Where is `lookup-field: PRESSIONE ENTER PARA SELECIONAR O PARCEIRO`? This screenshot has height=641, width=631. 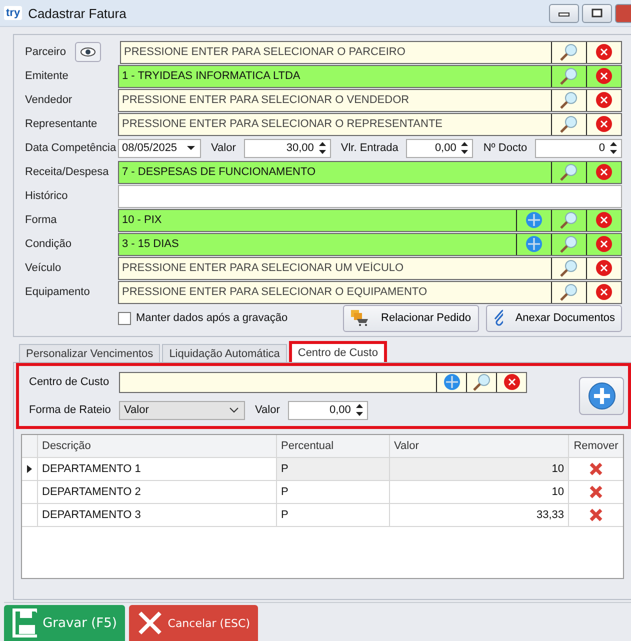
lookup-field: PRESSIONE ENTER PARA SELECIONAR O PARCEIRO is located at coordinates (371, 52).